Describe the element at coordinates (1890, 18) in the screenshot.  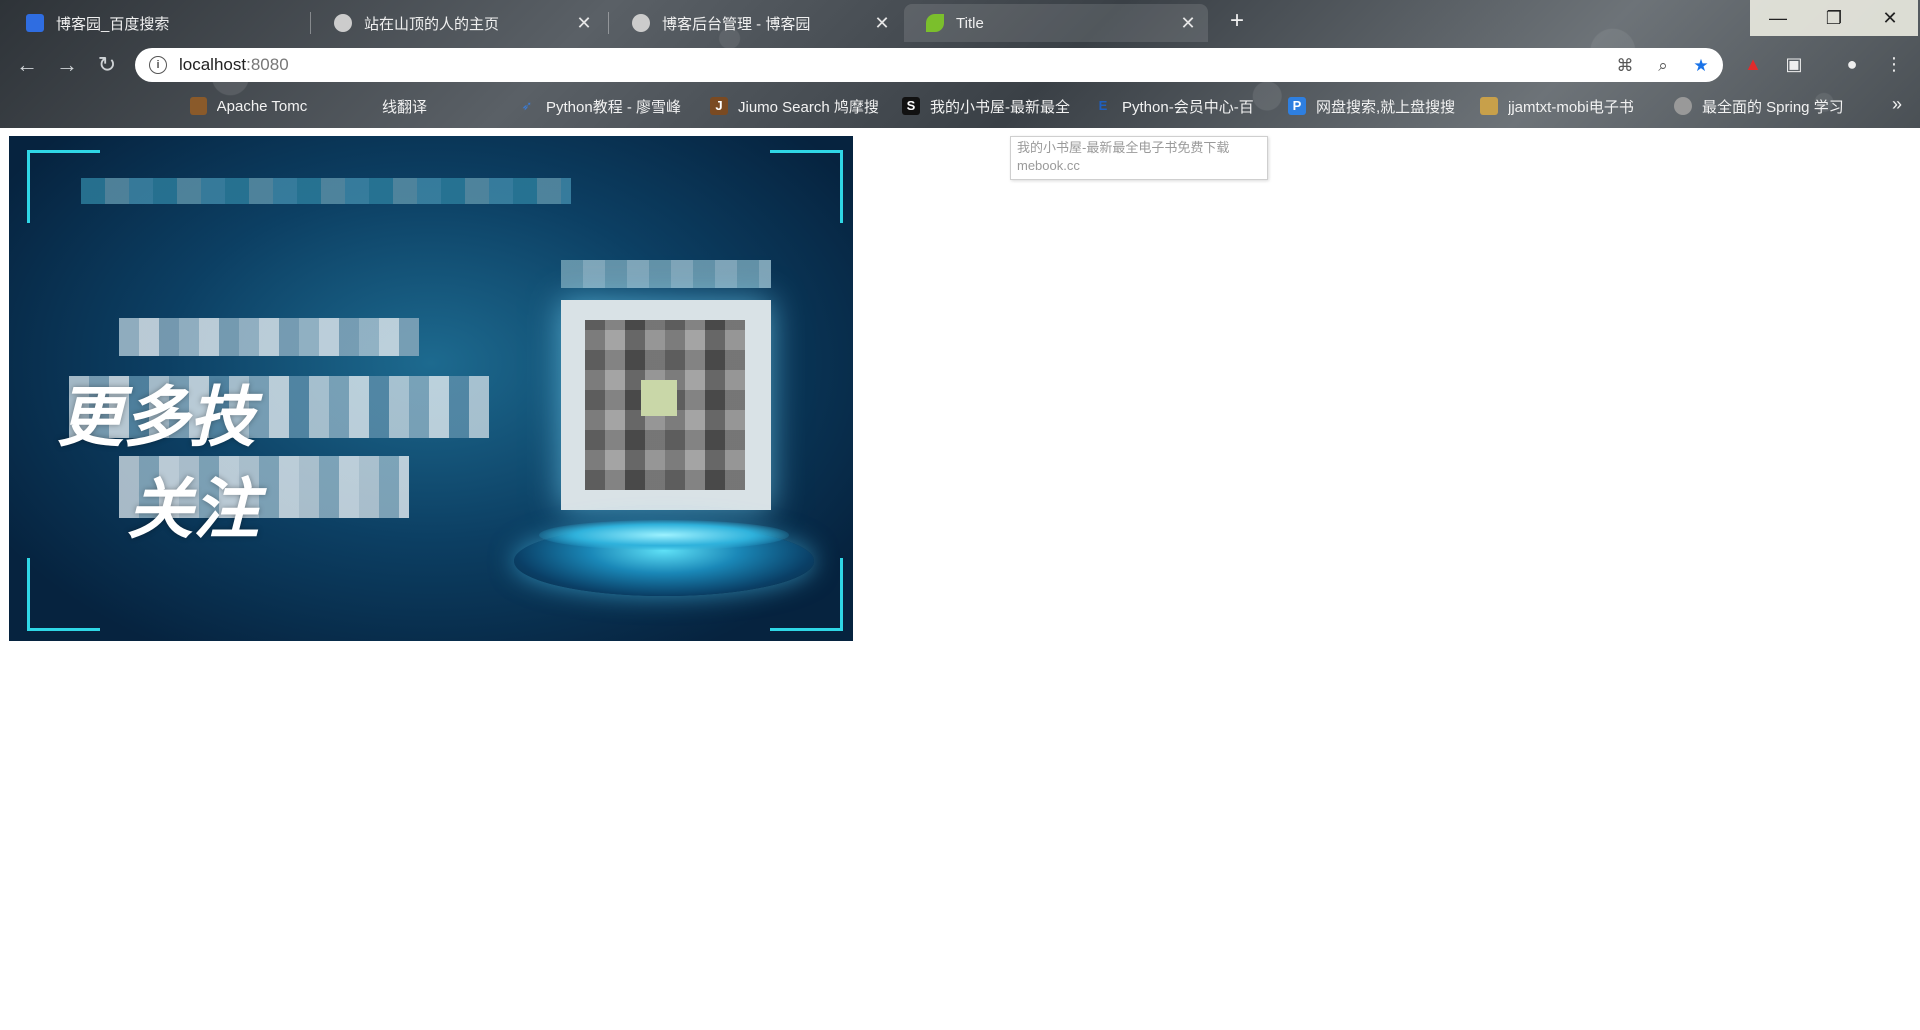
I see `close-window-button: ✕` at that location.